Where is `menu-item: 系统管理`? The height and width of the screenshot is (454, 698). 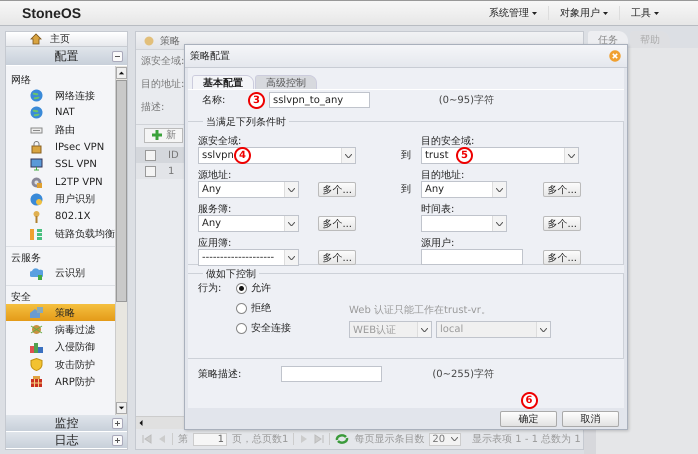 menu-item: 系统管理 is located at coordinates (513, 13).